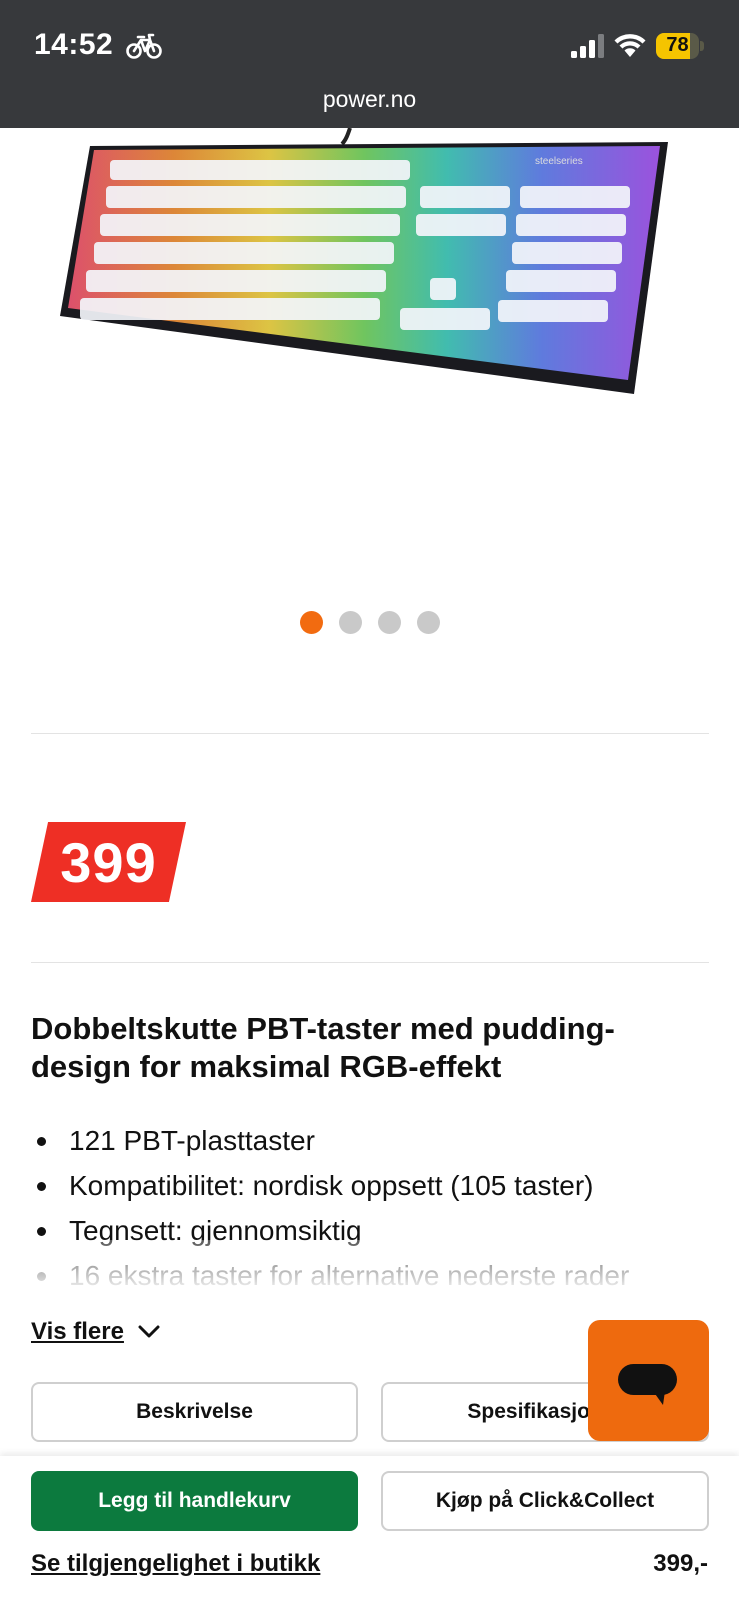 The image size is (739, 1600). I want to click on chat-icon, so click(647, 1379).